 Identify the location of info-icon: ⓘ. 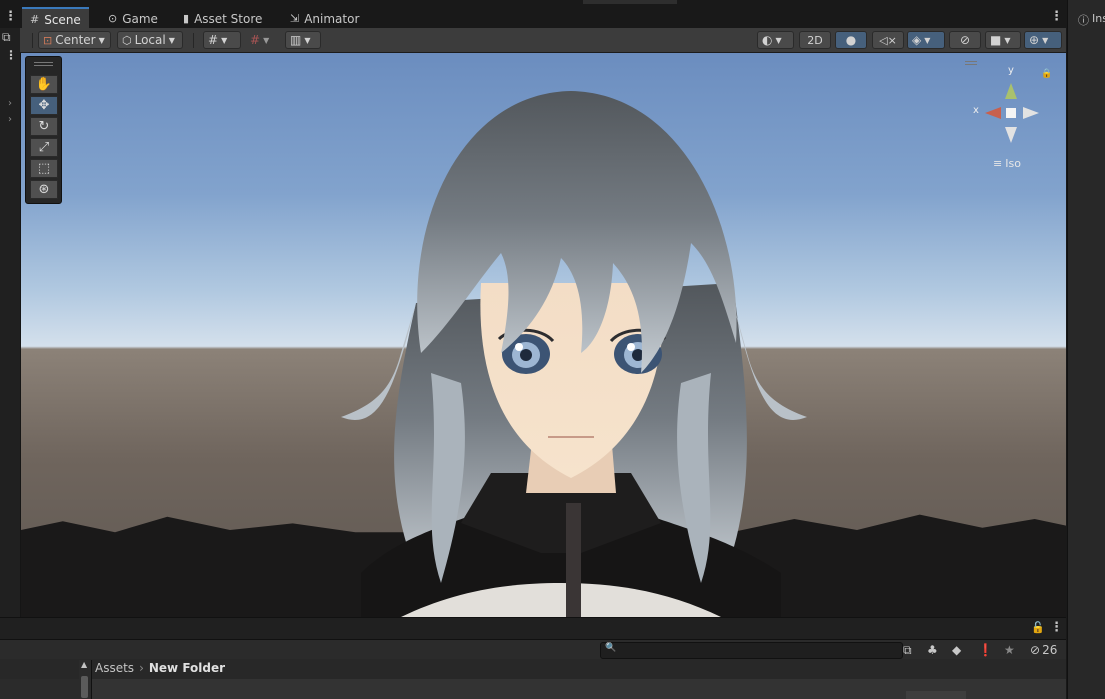
(1083, 20).